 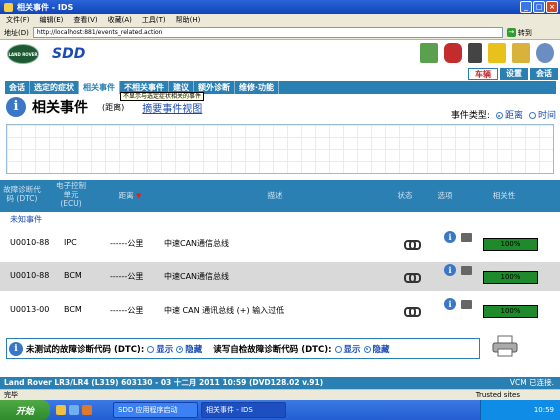 I want to click on menu-bar: 文件(F) 编辑(E) 查看(V) 收藏(A) 工具(T) 帮助(H), so click(x=280, y=20).